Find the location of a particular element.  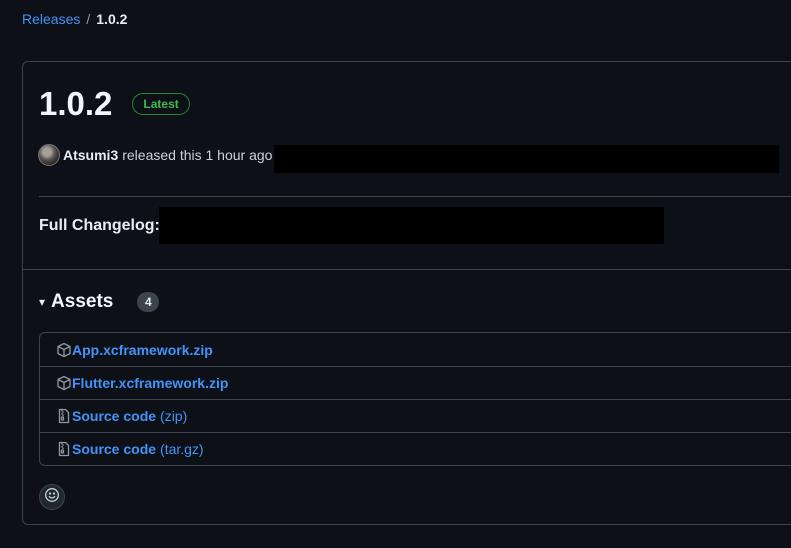

breadcrumb: Releases / 1.0.2 is located at coordinates (74, 19).